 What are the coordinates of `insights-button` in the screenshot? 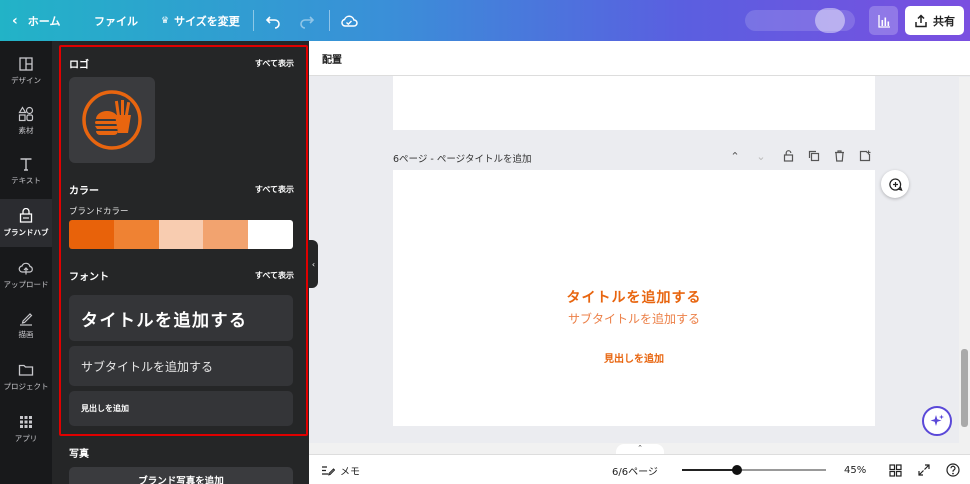 It's located at (883, 20).